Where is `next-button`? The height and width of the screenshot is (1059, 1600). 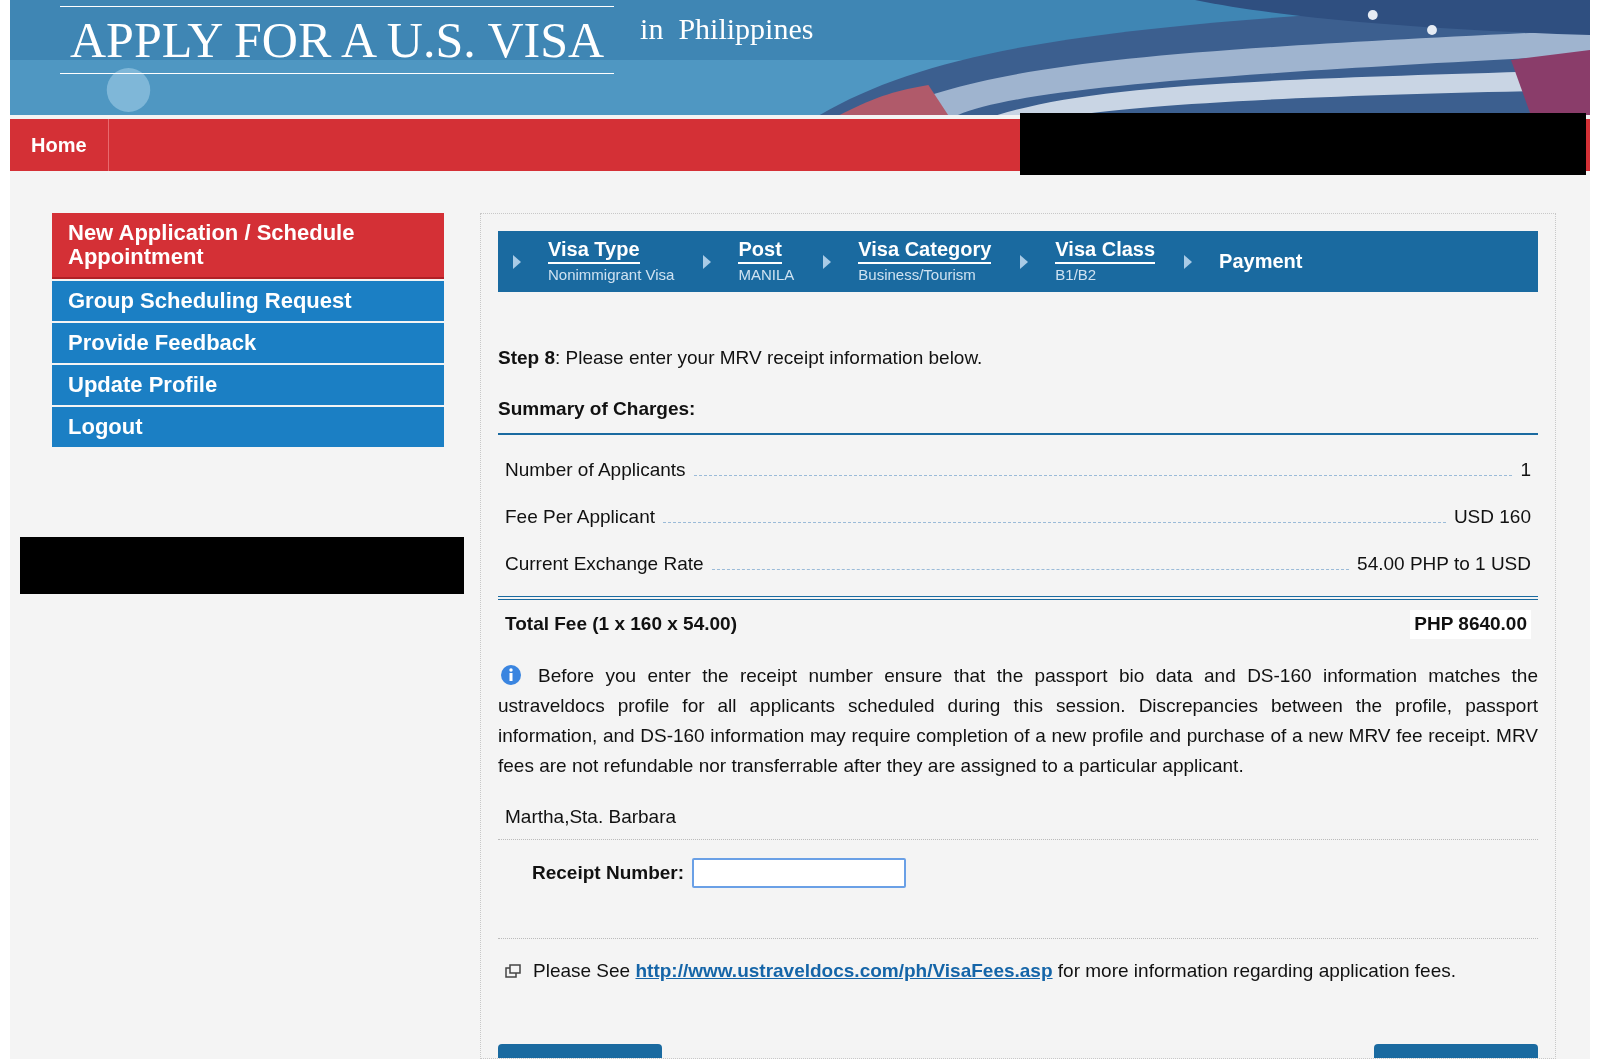 next-button is located at coordinates (1456, 1051).